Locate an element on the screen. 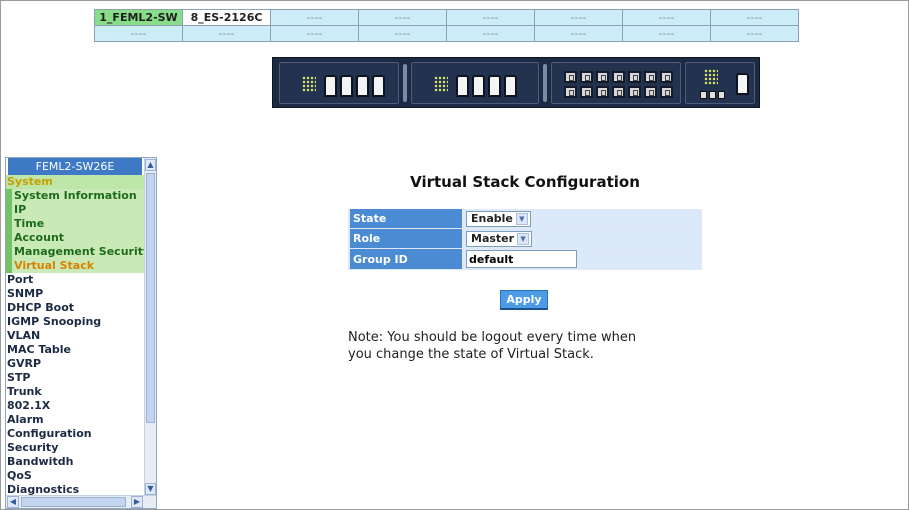 This screenshot has height=510, width=909. sidebar-item-label: System Information is located at coordinates (75, 195).